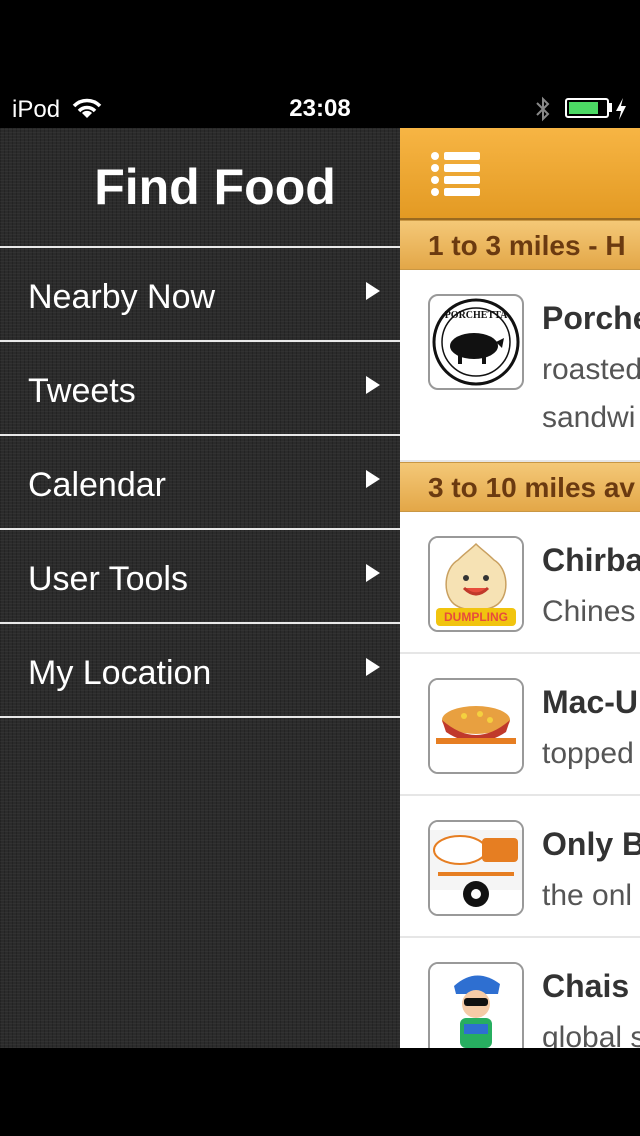 The image size is (640, 1136). I want to click on vendor-row: Chais global s, so click(520, 993).